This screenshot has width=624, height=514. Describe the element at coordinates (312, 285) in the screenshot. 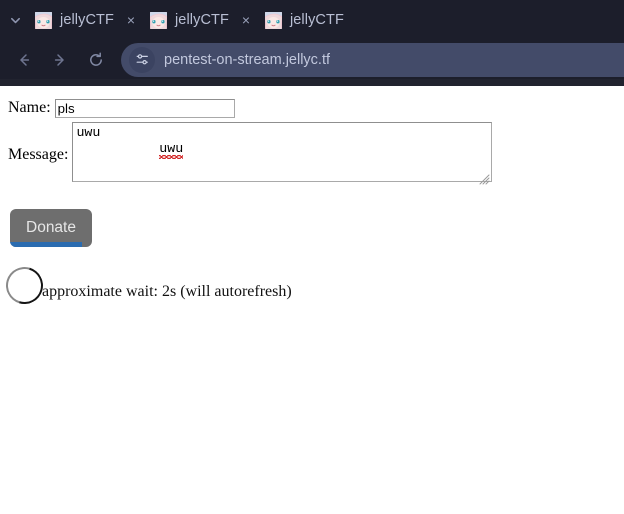

I see `status-row: approximate wait: 2s (will autorefresh)` at that location.